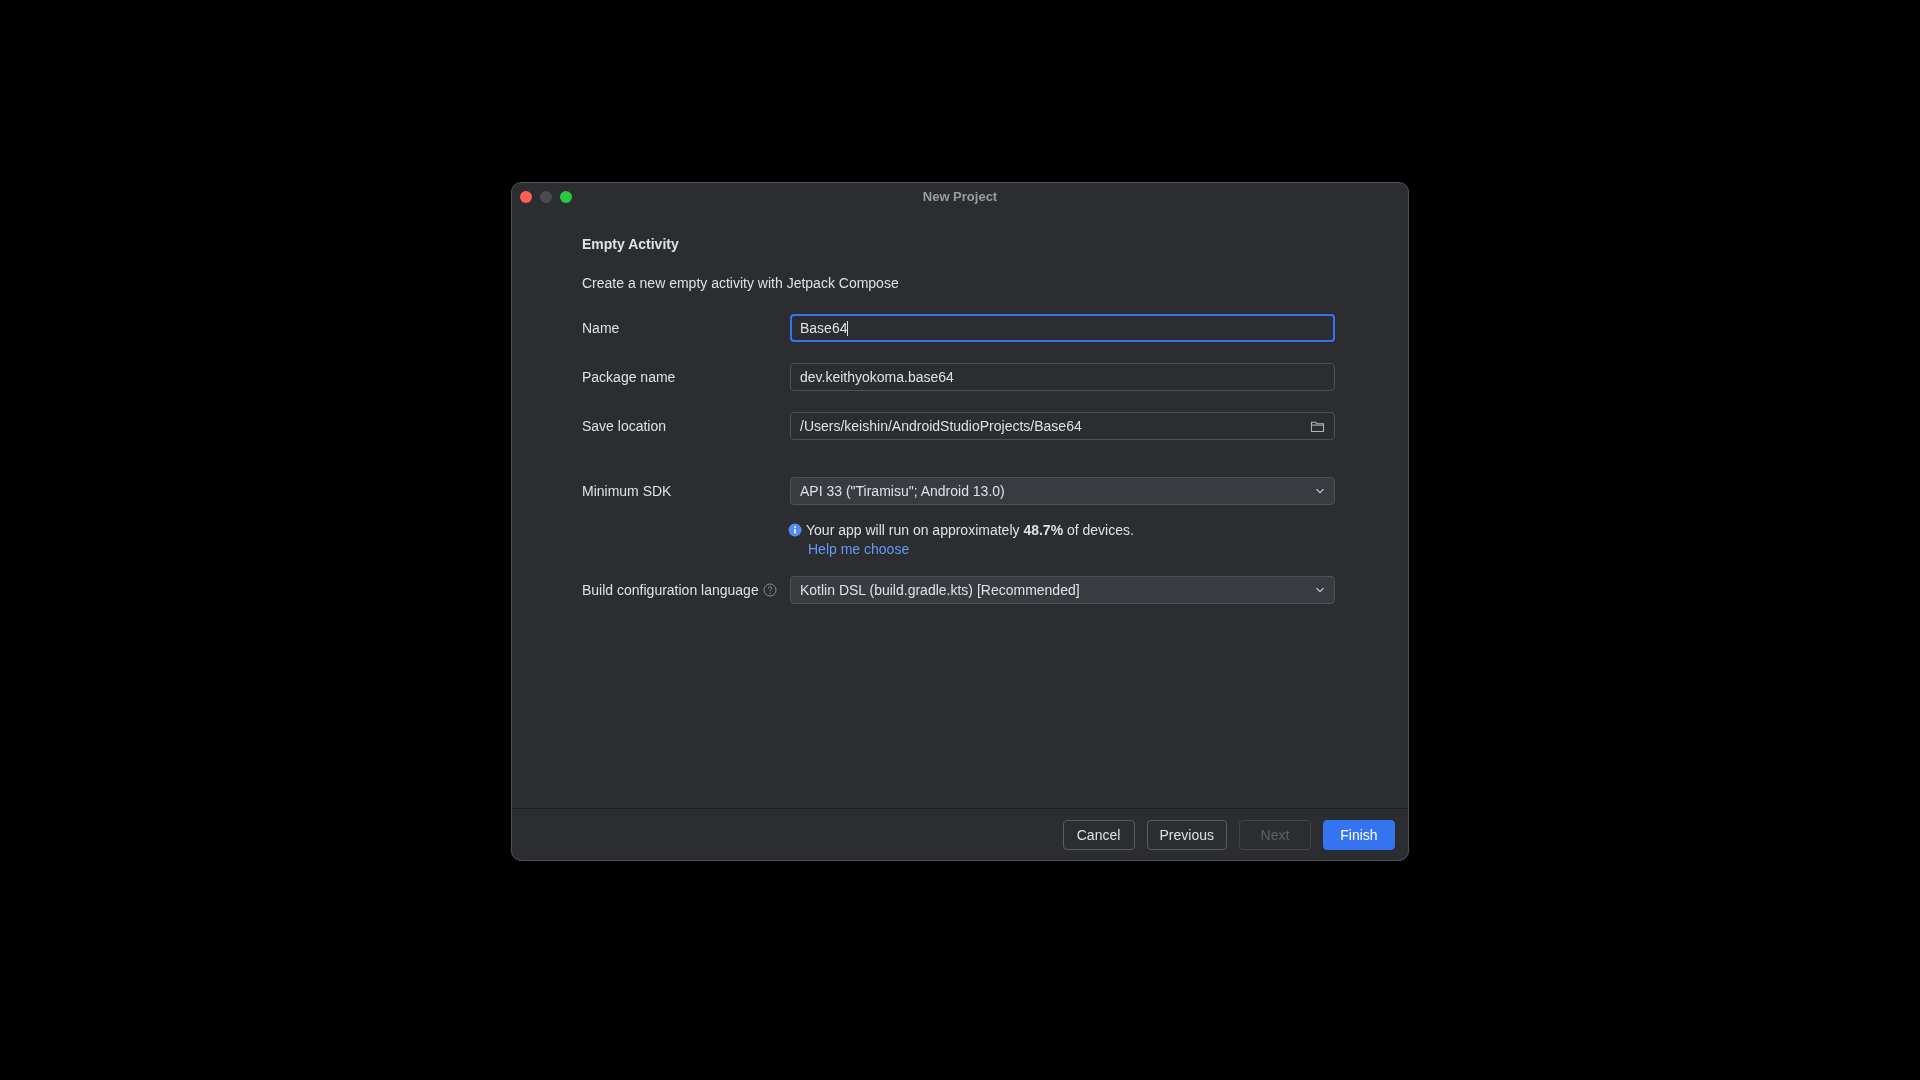  I want to click on dropdown: API 33 ("Tiramisu"; Android 13.0), so click(1062, 491).